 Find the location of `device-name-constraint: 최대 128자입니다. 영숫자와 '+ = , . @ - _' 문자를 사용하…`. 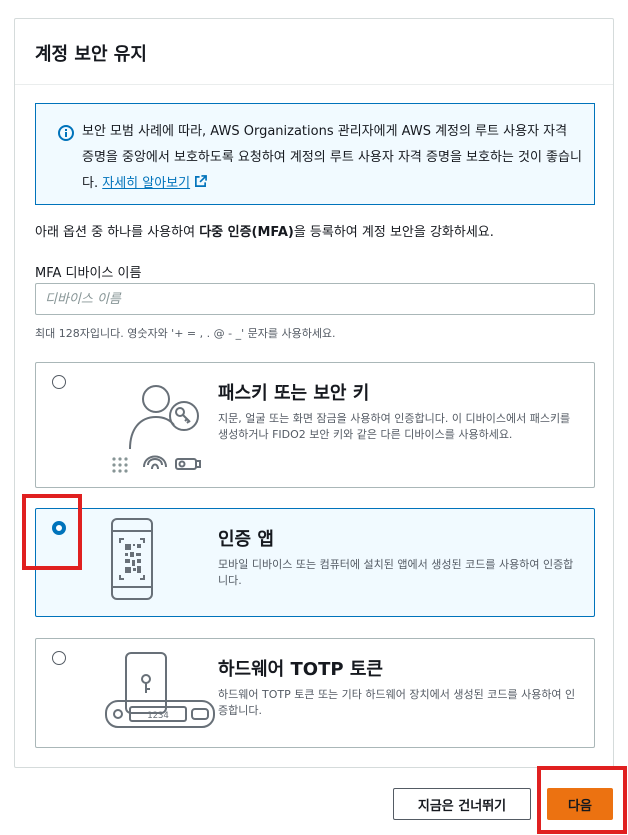

device-name-constraint: 최대 128자입니다. 영숫자와 '+ = , . @ - _' 문자를 사용하… is located at coordinates (185, 333).